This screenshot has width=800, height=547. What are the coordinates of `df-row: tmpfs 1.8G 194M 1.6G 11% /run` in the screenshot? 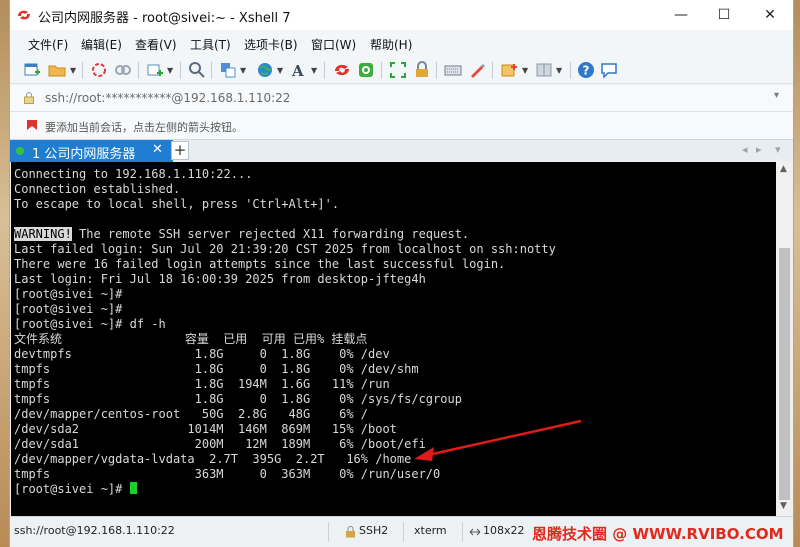 It's located at (202, 384).